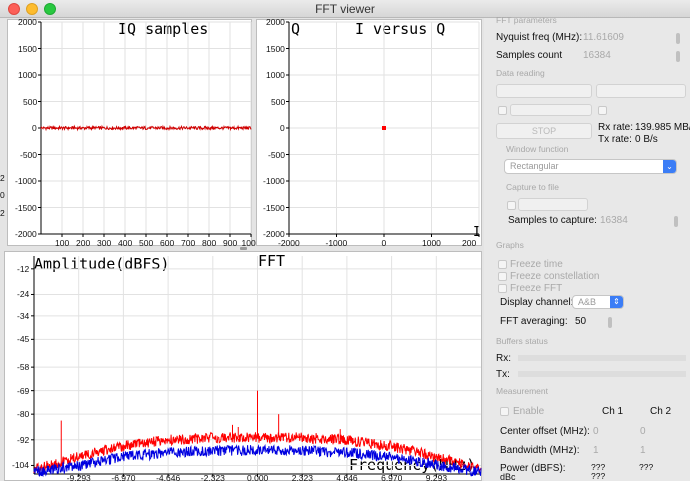 The height and width of the screenshot is (481, 690). I want to click on x-tick-label: -2000, so click(289, 243).